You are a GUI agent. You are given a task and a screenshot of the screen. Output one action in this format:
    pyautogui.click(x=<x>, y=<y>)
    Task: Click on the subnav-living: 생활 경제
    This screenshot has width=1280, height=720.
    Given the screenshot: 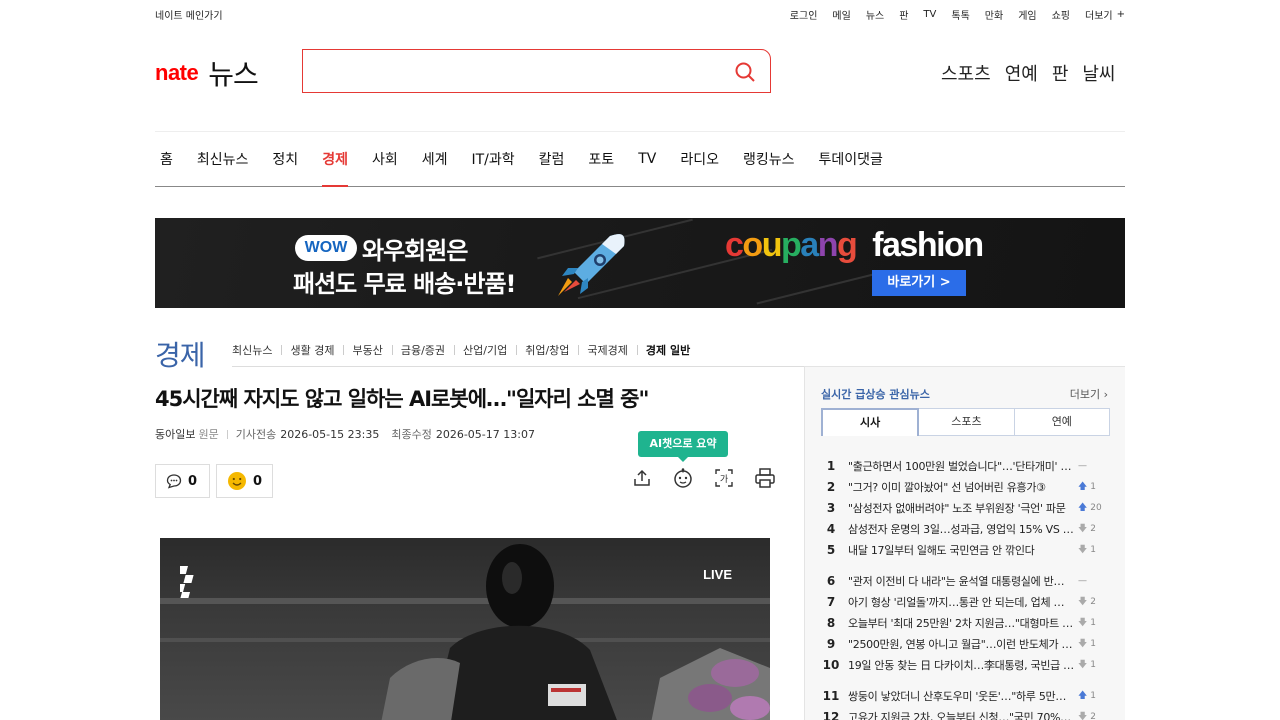 What is the action you would take?
    pyautogui.click(x=312, y=350)
    